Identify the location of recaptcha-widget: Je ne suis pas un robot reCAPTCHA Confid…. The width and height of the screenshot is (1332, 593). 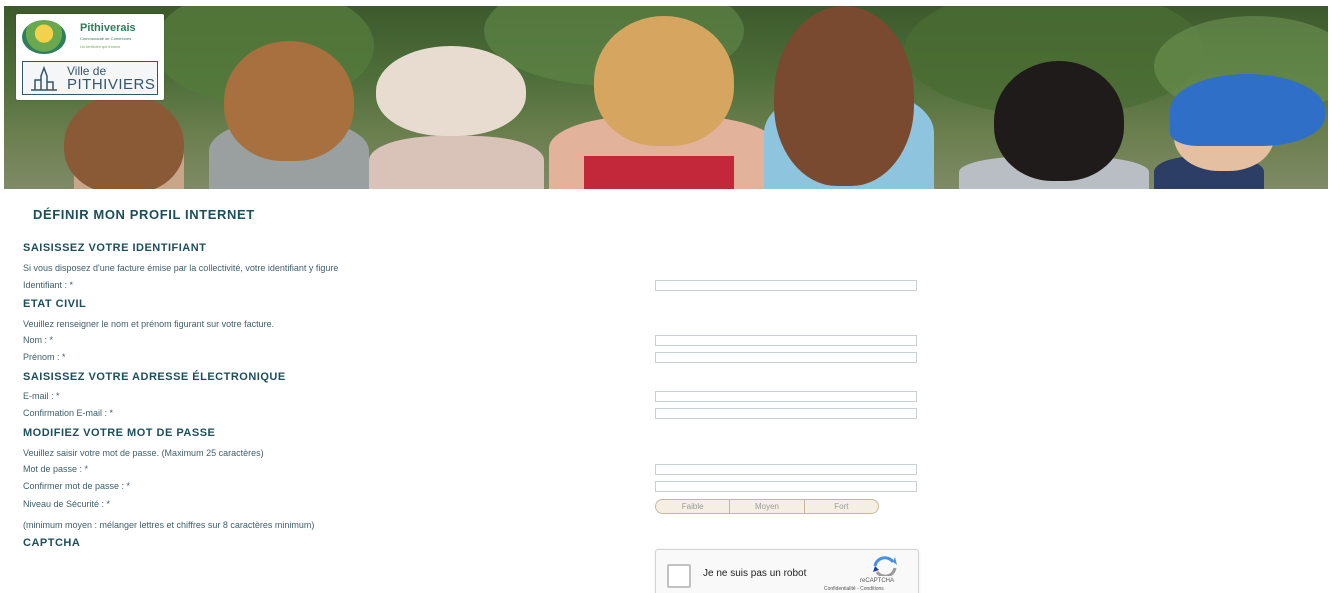
(787, 571).